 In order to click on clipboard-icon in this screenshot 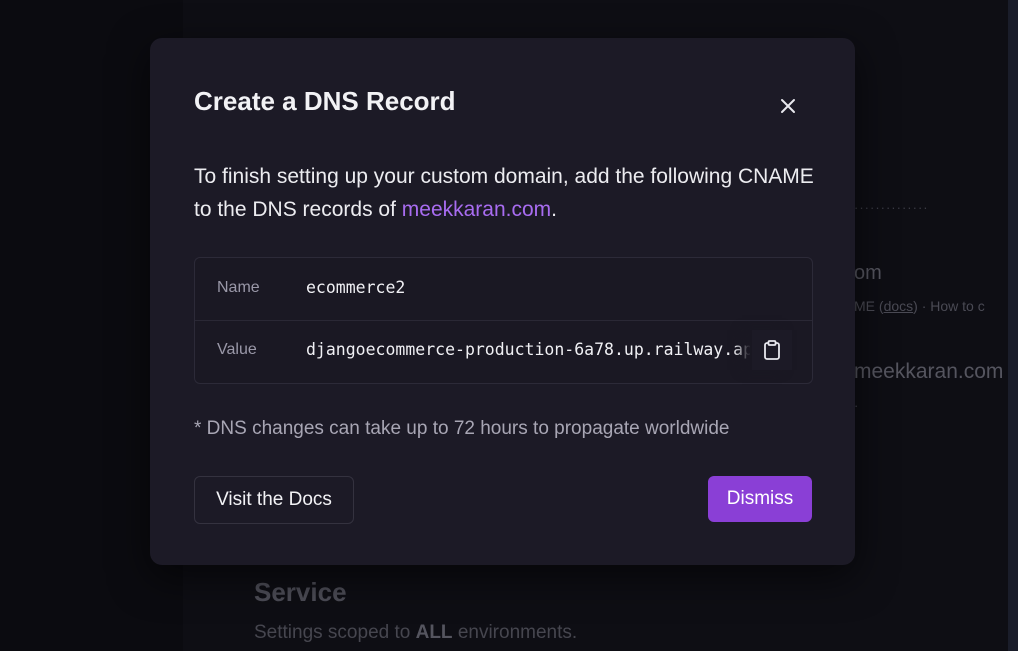, I will do `click(772, 350)`.